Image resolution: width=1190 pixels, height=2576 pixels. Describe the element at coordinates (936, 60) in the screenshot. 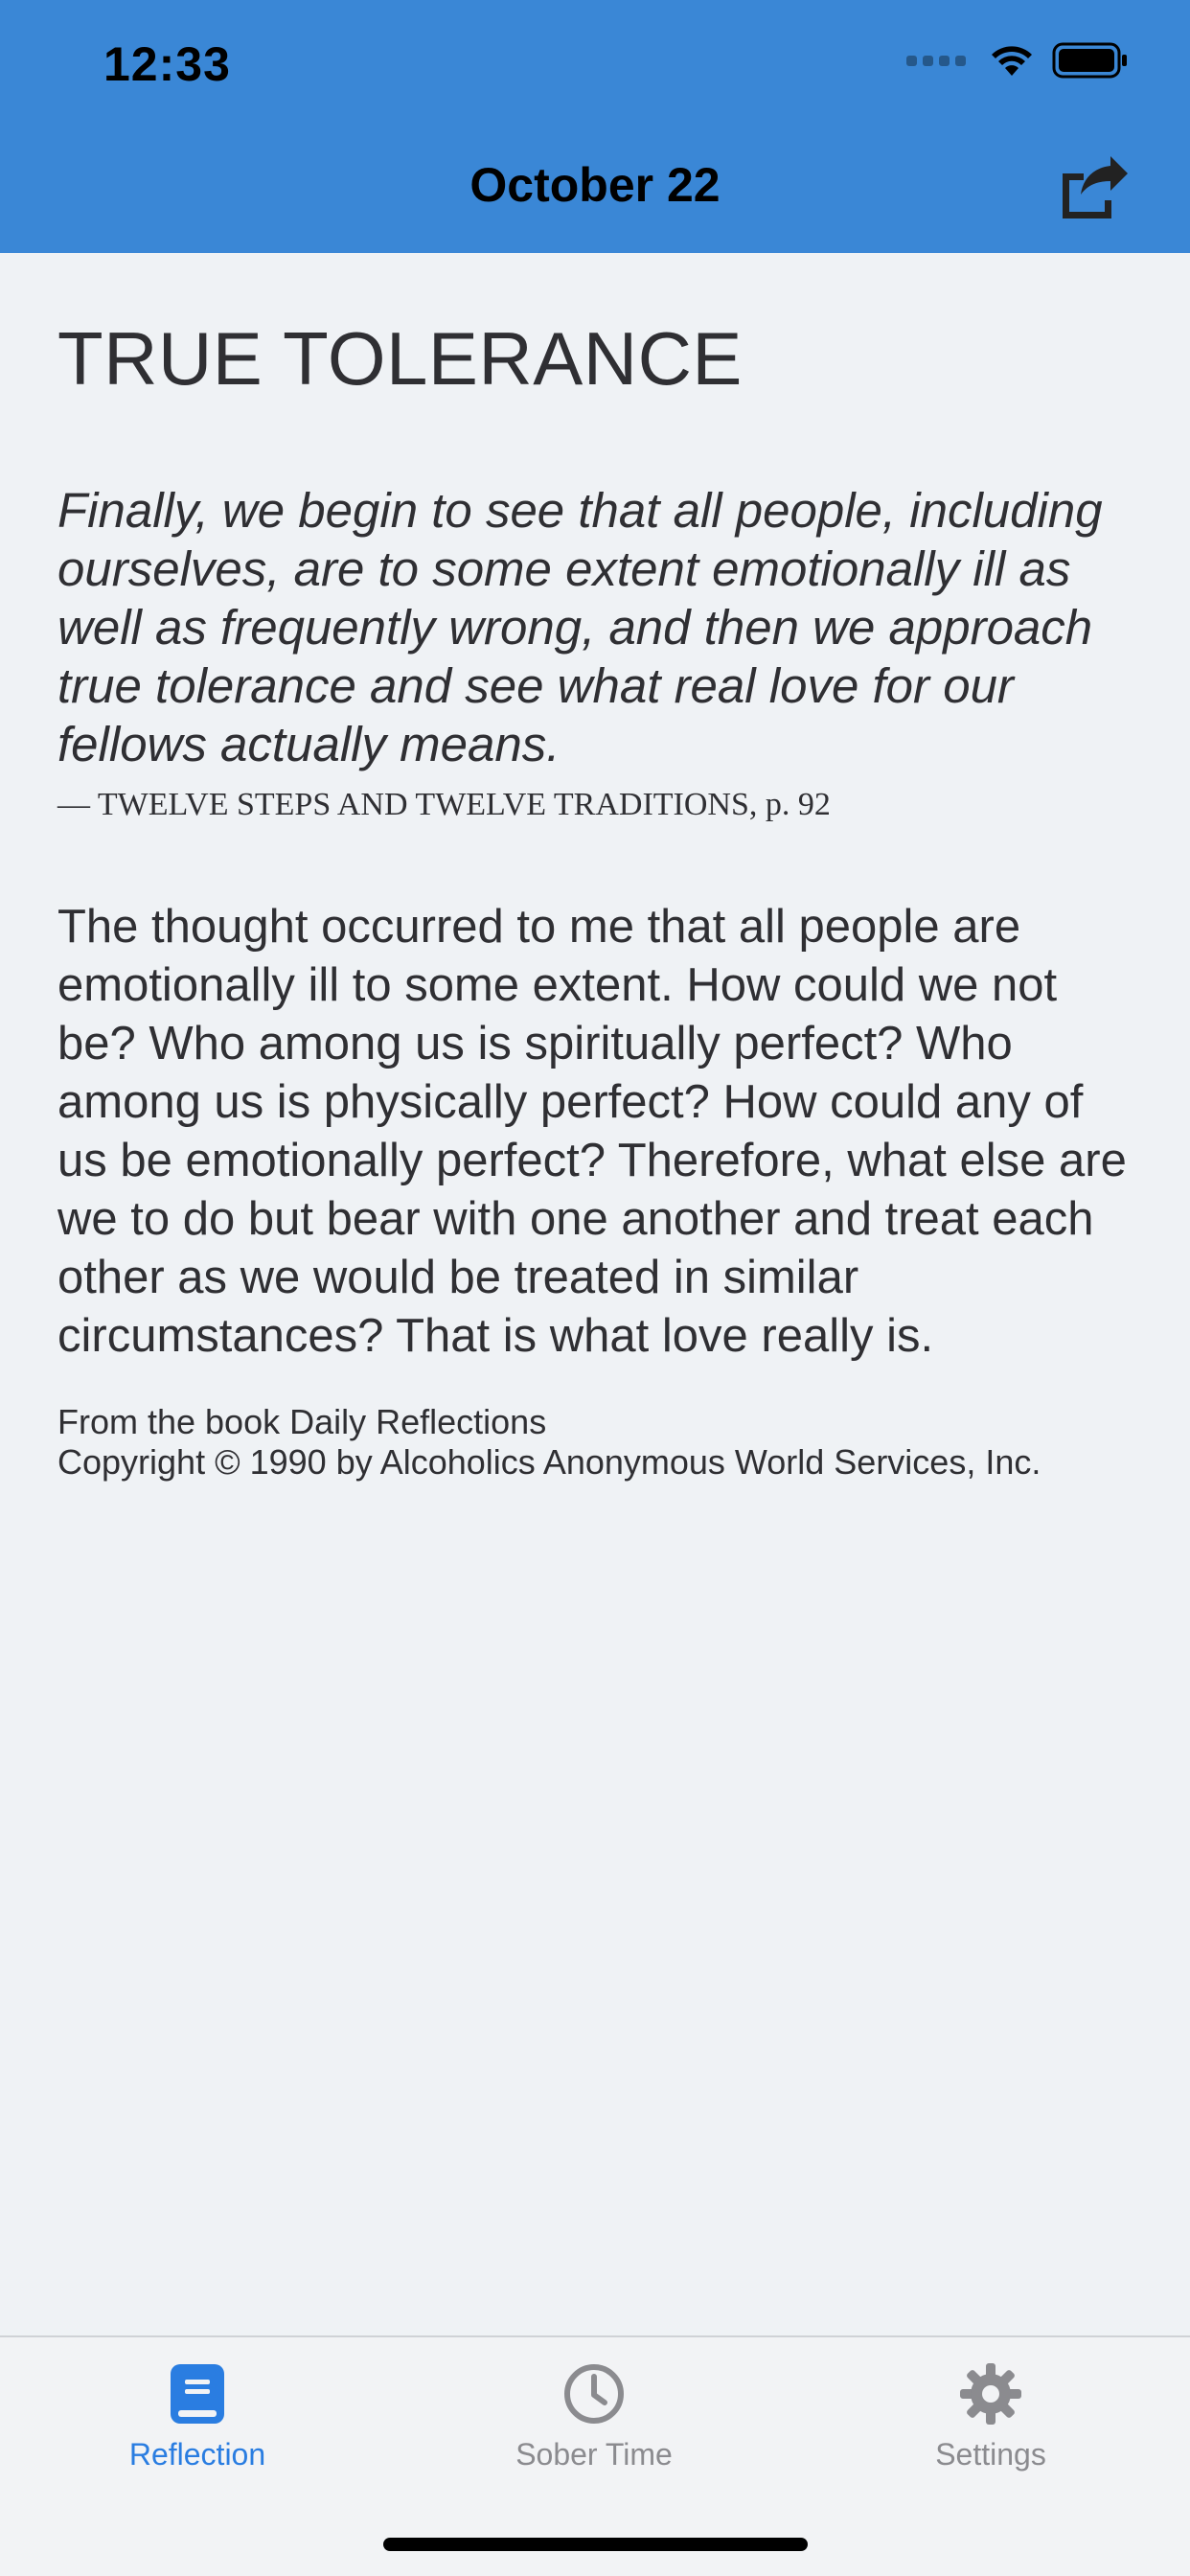

I see `signal-icon` at that location.